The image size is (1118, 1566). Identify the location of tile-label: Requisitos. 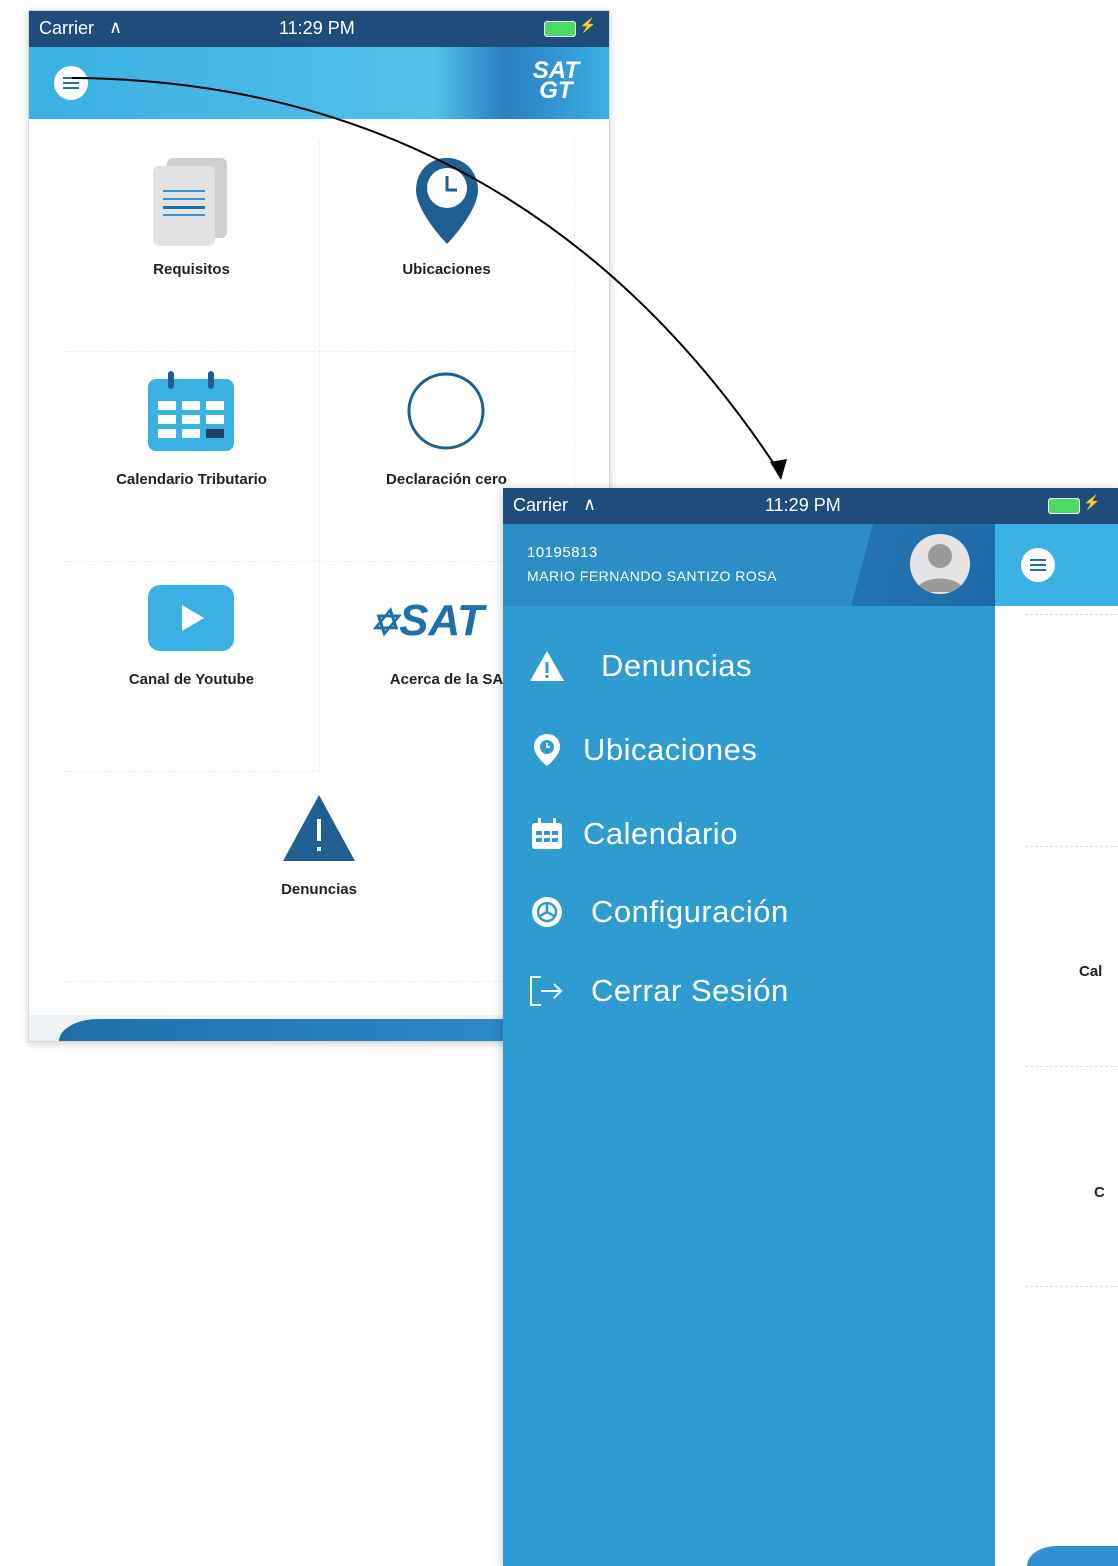
(191, 269).